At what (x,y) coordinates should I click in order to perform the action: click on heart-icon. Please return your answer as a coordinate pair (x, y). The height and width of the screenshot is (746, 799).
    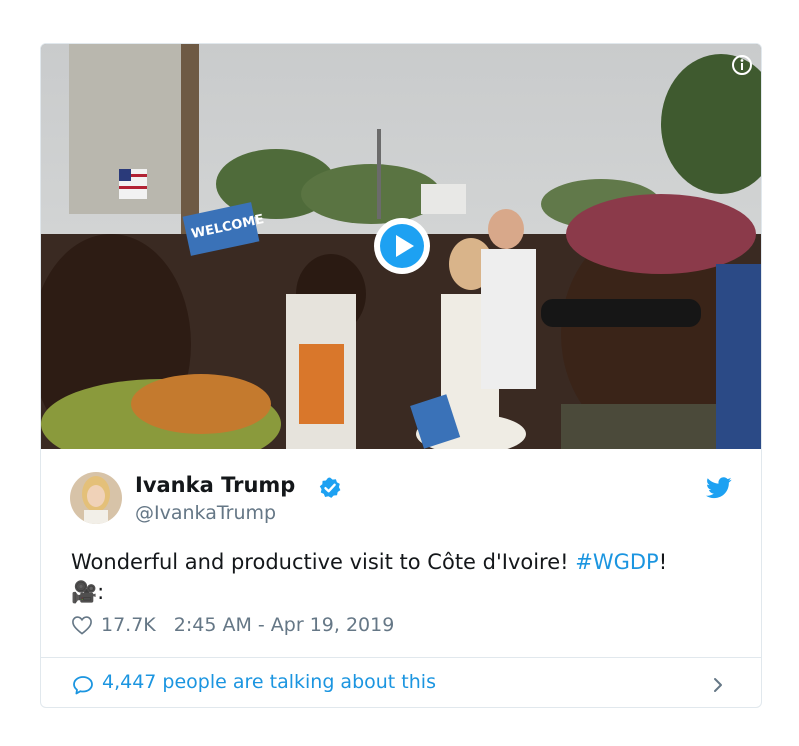
    Looking at the image, I should click on (82, 625).